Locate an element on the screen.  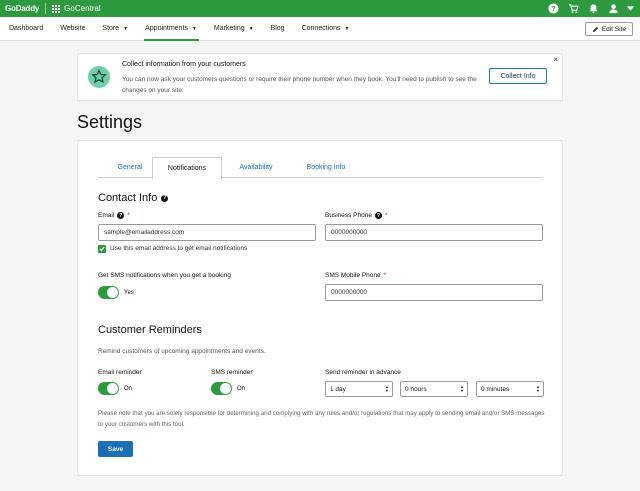
edit-site-button: Edit Site is located at coordinates (608, 29).